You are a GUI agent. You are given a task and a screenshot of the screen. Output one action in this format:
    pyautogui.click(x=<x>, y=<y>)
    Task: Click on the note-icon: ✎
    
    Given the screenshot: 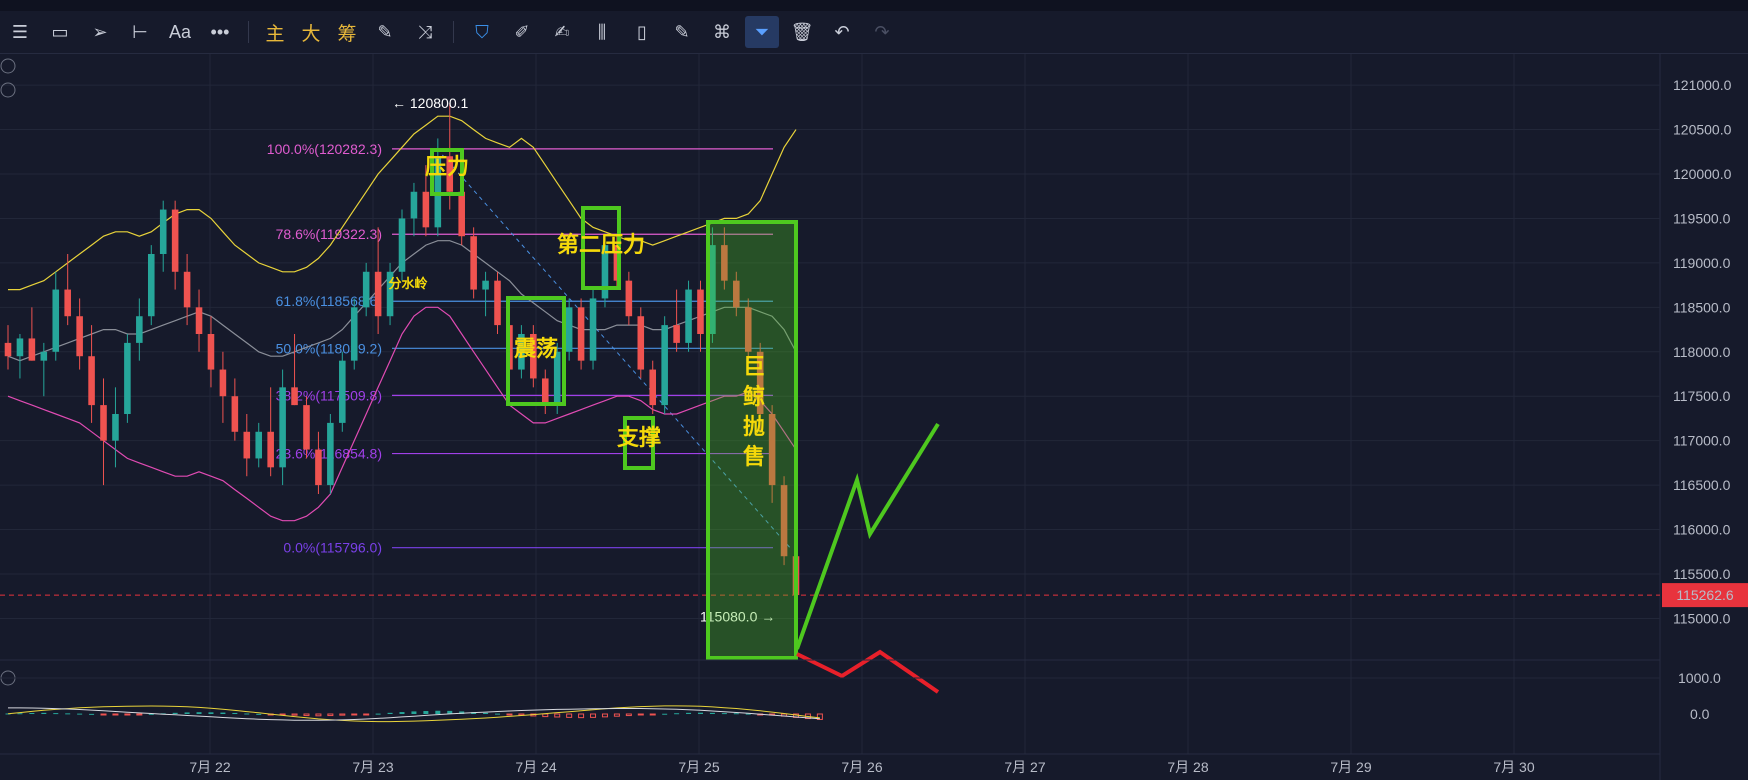 What is the action you would take?
    pyautogui.click(x=682, y=32)
    